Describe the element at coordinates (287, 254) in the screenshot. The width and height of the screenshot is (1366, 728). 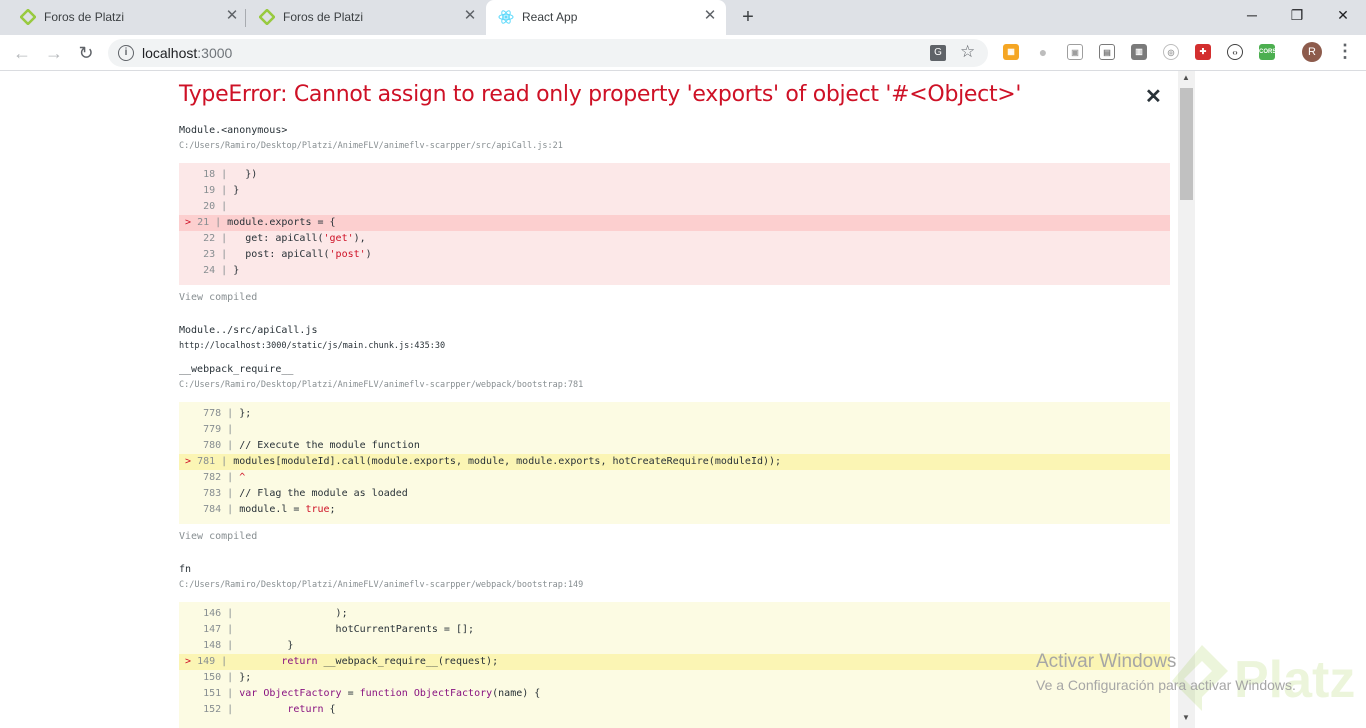
I see `code-line: 23 | post: apiCall('post')` at that location.